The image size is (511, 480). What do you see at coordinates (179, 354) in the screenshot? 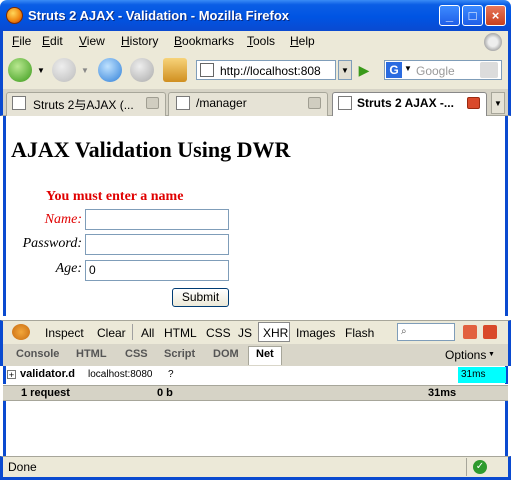
I see `fb-tab-script: Script` at bounding box center [179, 354].